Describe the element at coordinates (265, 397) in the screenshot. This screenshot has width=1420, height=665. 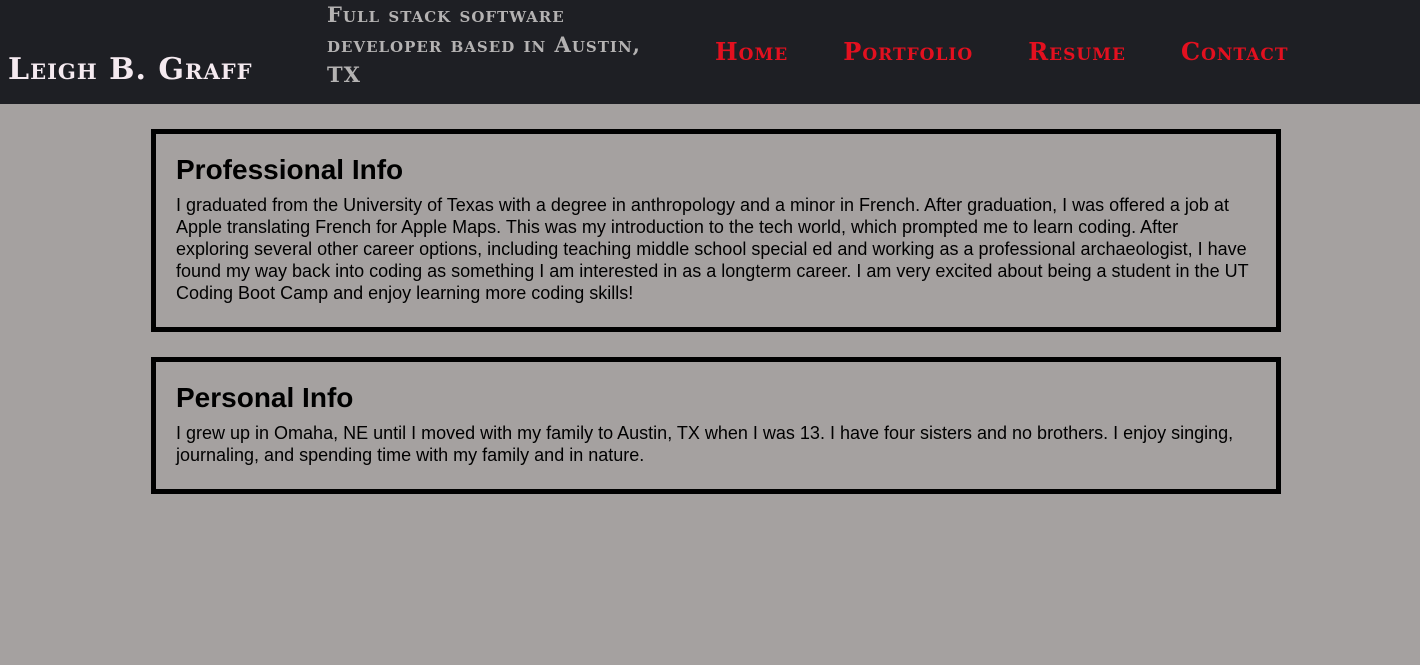
I see `personal-info-title: Personal Info` at that location.